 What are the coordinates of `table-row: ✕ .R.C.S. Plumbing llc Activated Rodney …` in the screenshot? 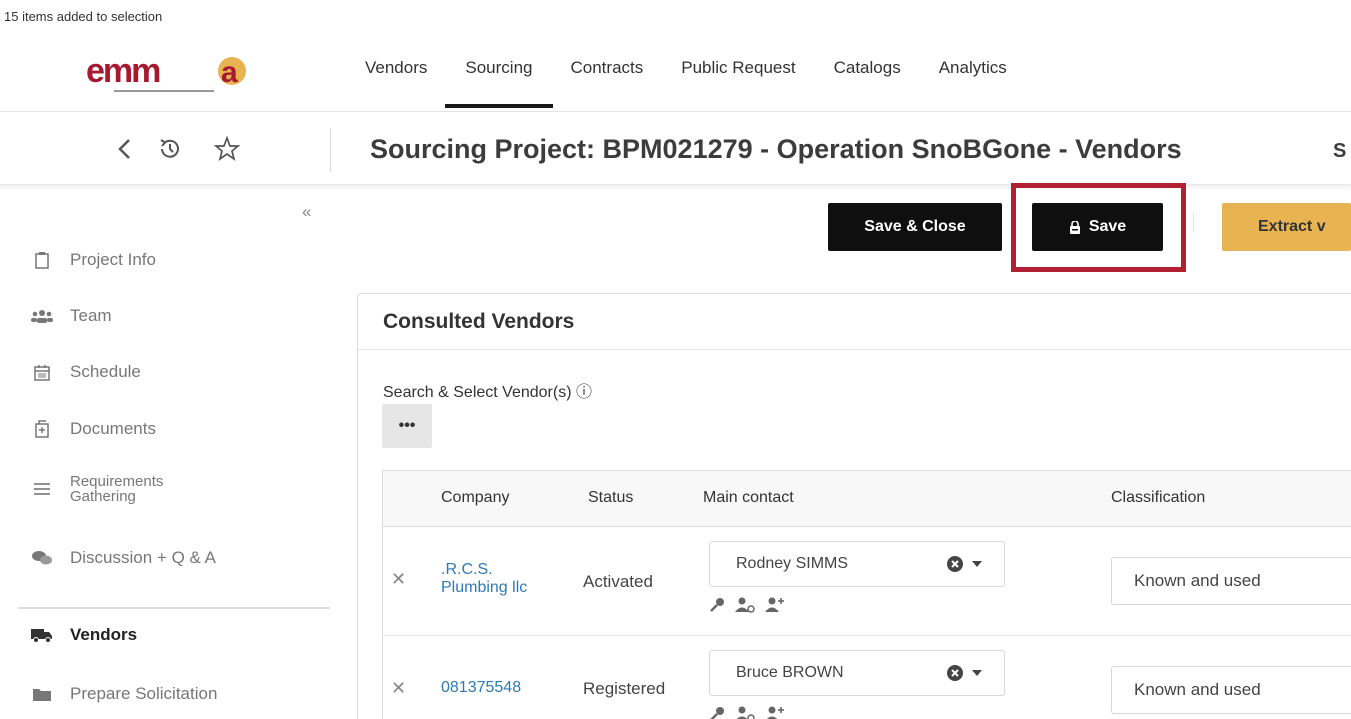 It's located at (867, 581).